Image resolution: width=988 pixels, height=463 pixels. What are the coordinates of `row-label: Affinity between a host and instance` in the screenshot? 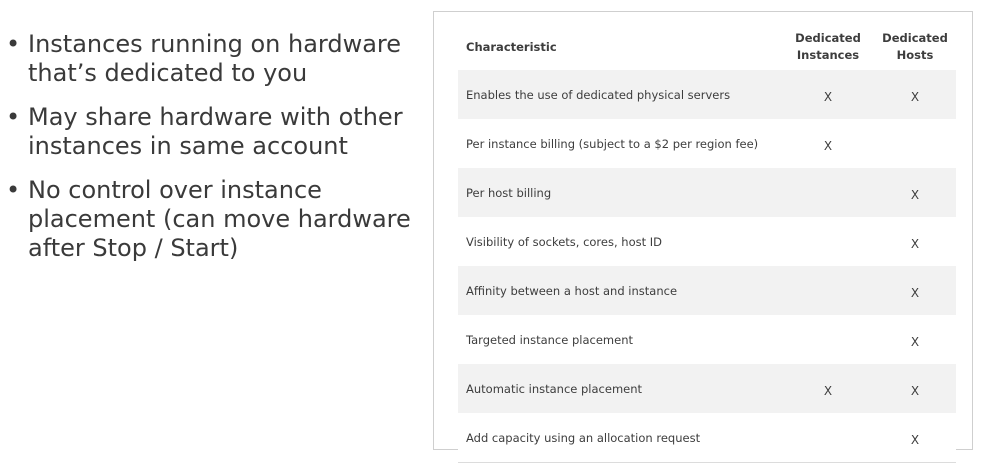 It's located at (620, 290).